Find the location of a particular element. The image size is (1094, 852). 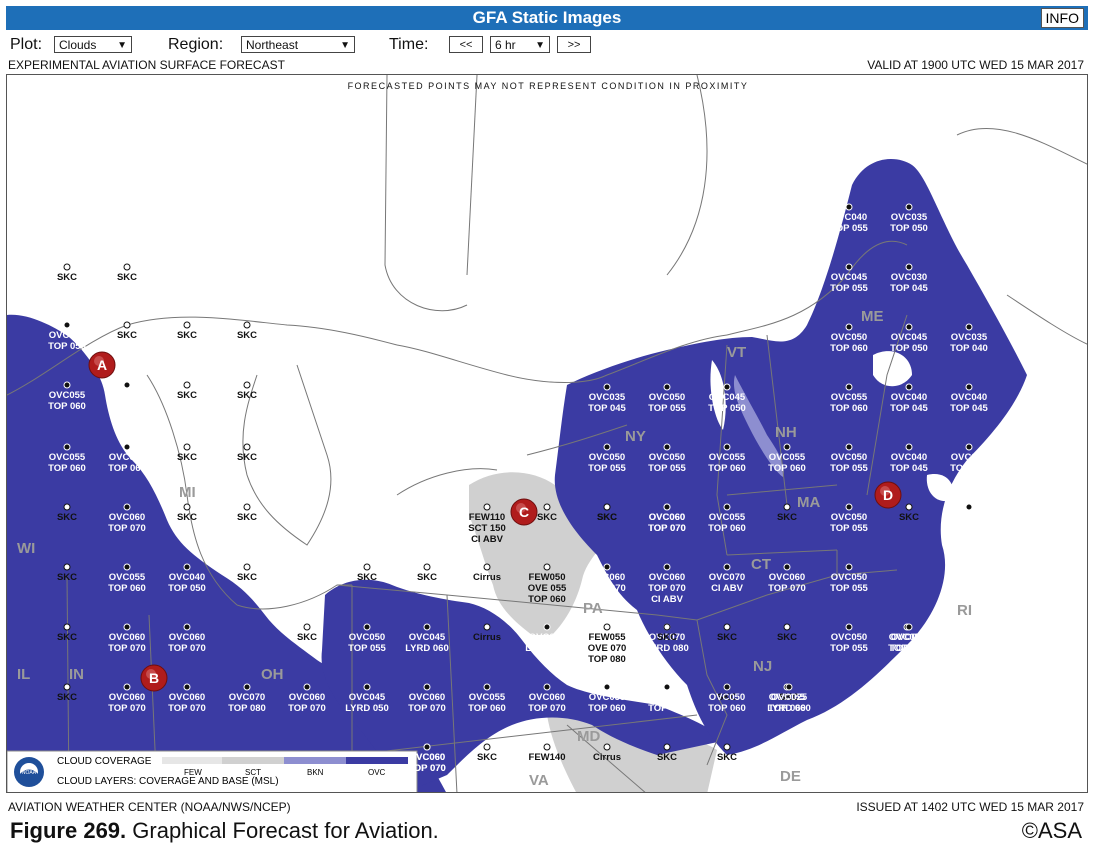

legend-bkn-label: BKN is located at coordinates (315, 772).